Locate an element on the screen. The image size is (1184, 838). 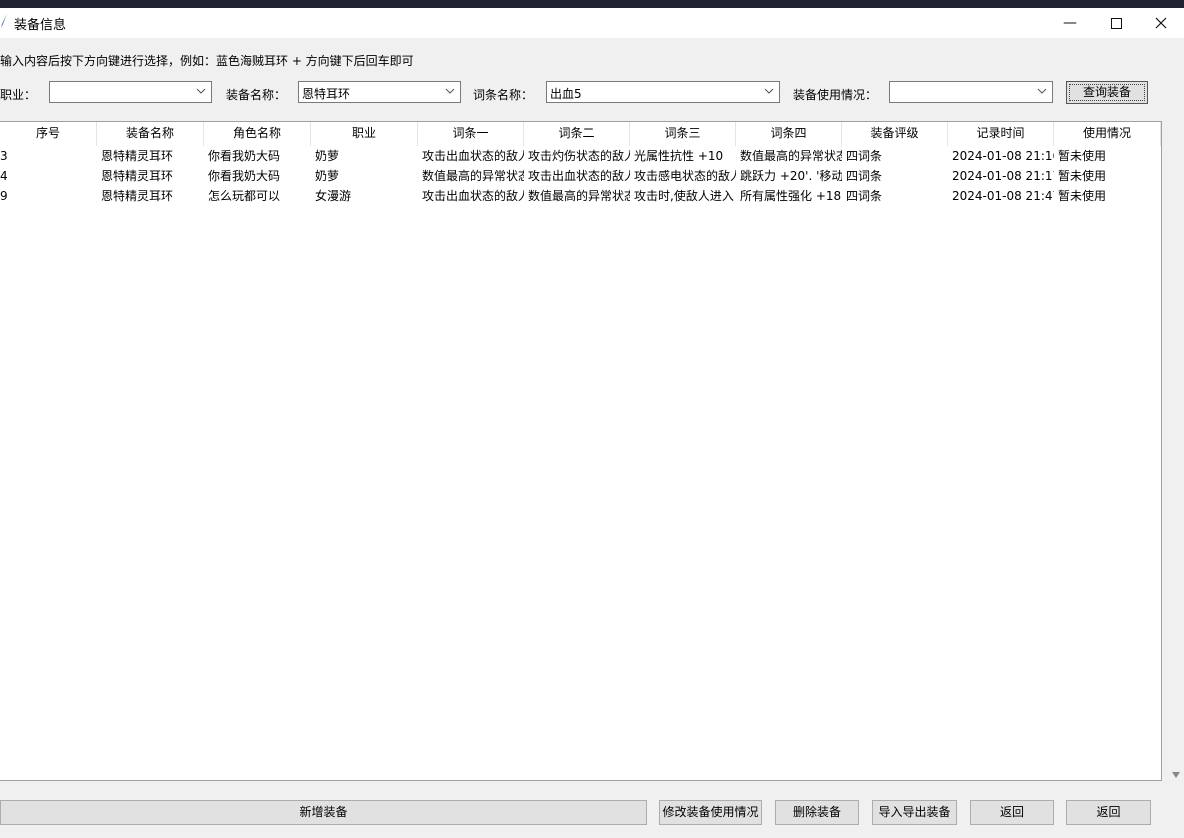
column-header: 使用情况 is located at coordinates (1107, 134).